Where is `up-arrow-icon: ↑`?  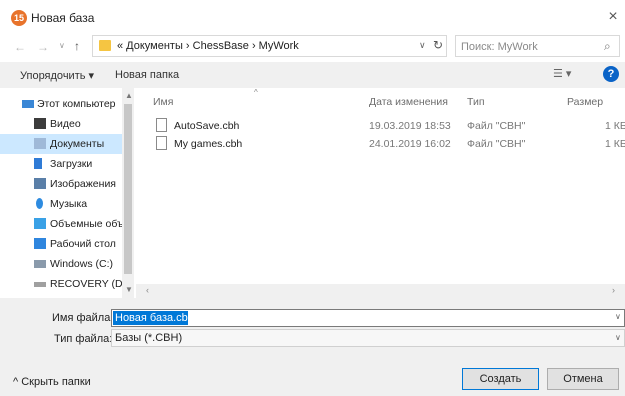
up-arrow-icon: ↑ is located at coordinates (77, 46).